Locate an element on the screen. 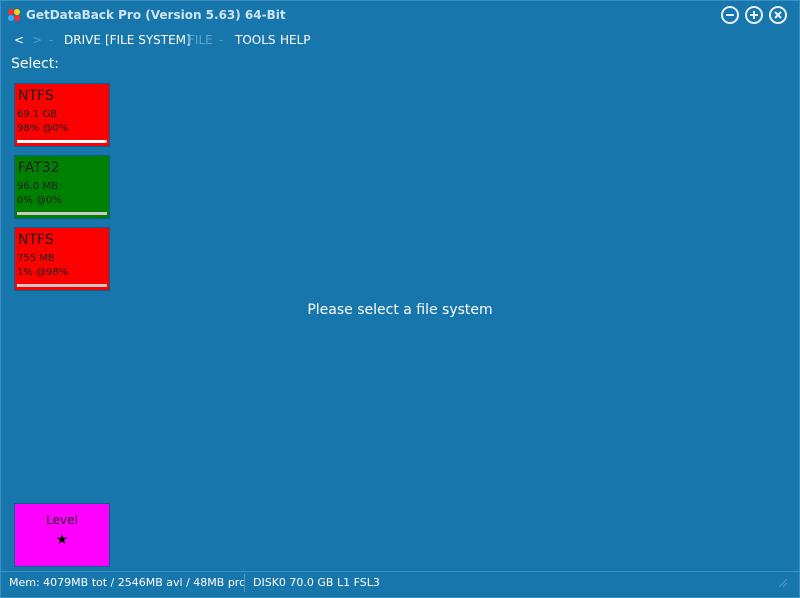 The image size is (800, 598). plus-icon is located at coordinates (754, 15).